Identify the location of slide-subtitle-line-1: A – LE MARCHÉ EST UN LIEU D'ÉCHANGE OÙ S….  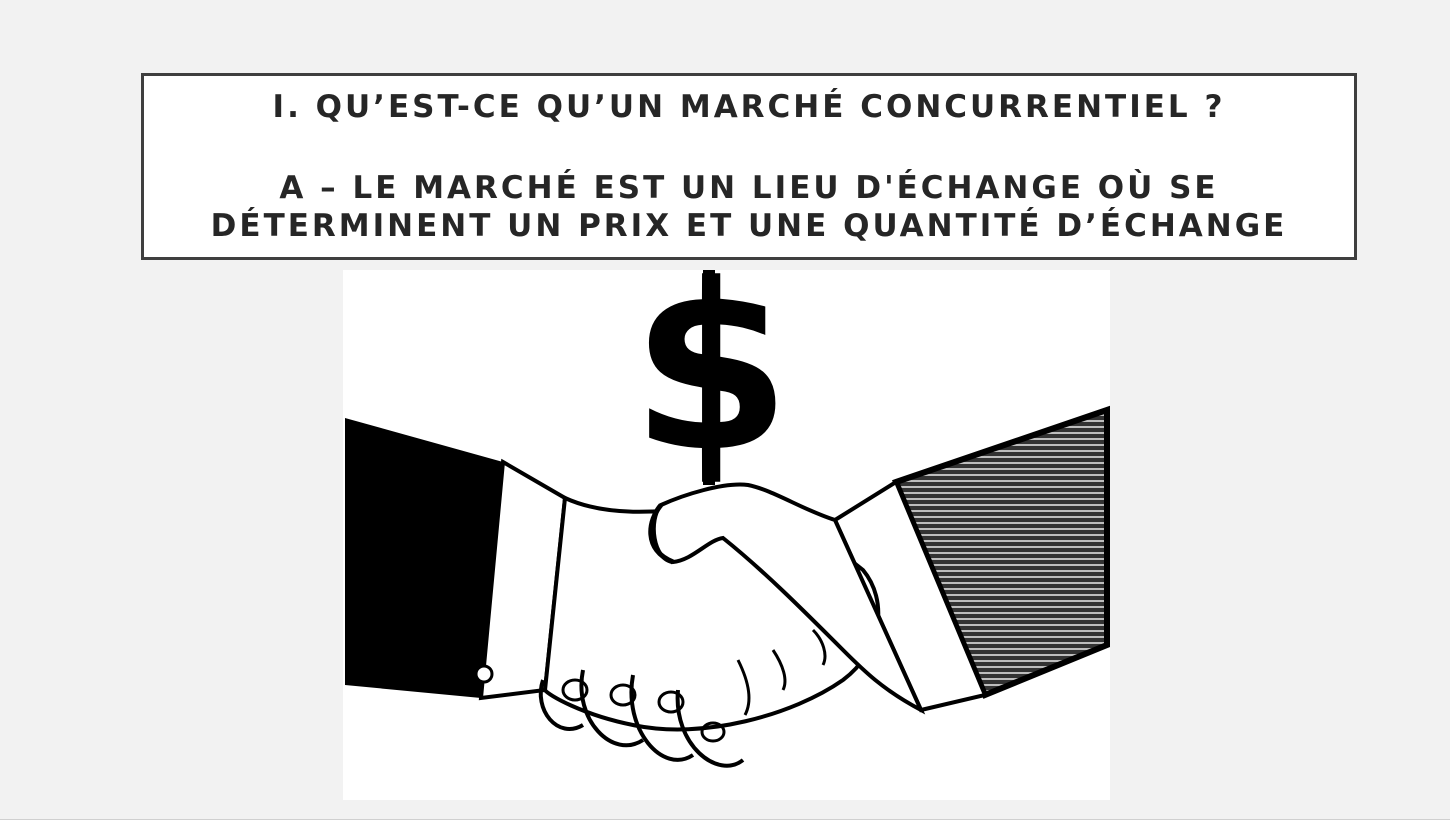
(749, 188).